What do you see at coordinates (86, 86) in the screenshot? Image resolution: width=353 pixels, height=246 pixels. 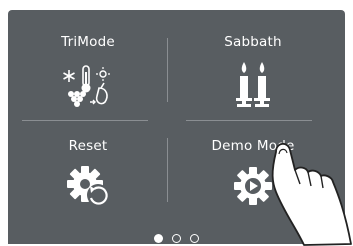 I see `trimode-icon` at bounding box center [86, 86].